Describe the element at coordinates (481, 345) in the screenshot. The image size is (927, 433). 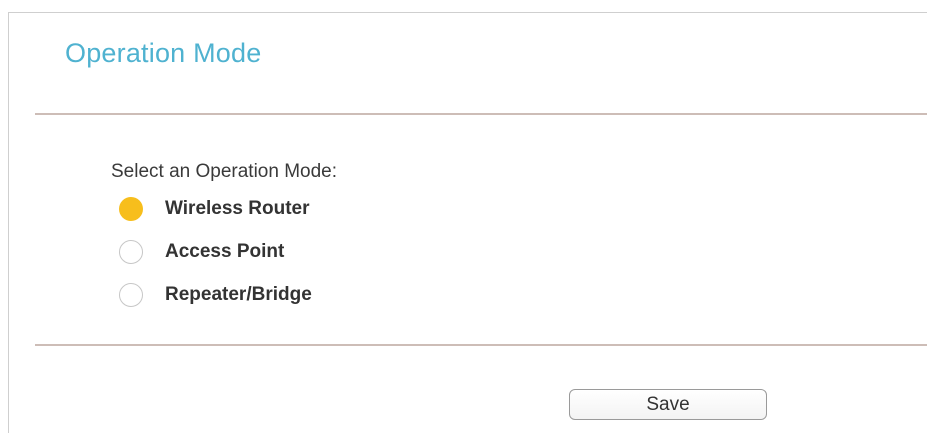
I see `divider-bottom` at that location.